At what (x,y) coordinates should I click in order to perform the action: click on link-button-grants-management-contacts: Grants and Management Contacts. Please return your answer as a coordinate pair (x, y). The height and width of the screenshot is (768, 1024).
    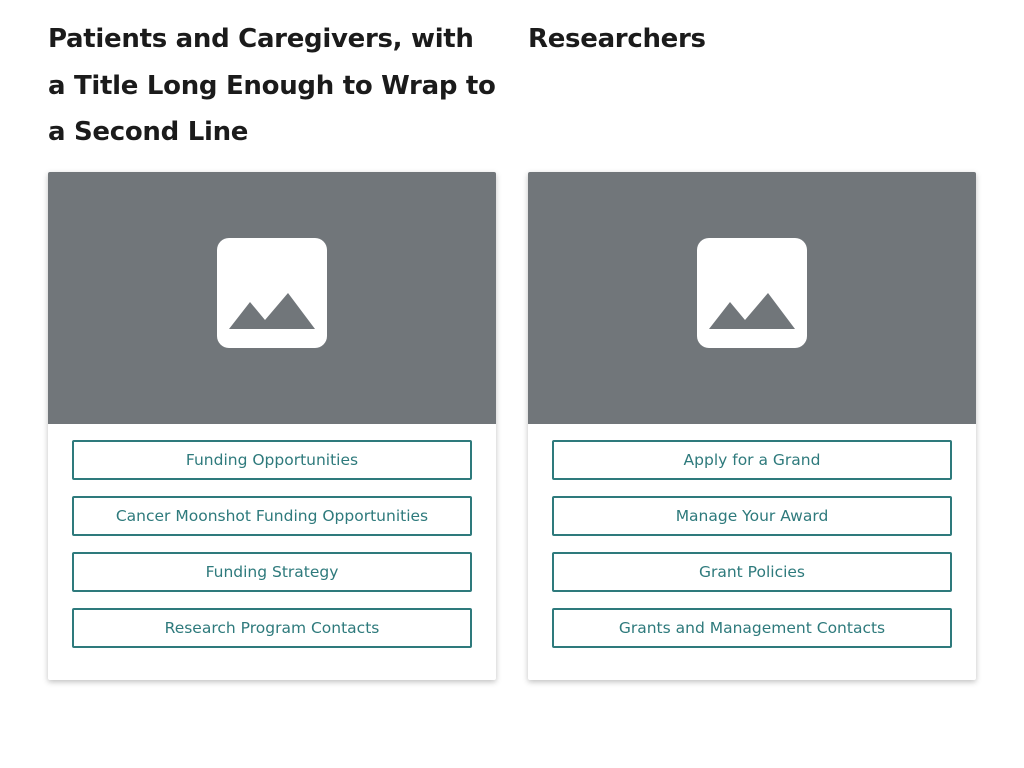
    Looking at the image, I should click on (752, 628).